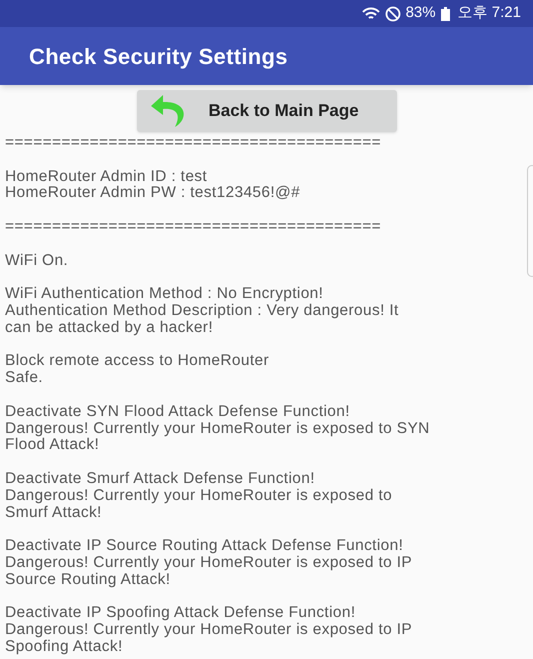 This screenshot has height=659, width=533. What do you see at coordinates (202, 311) in the screenshot?
I see `report-line: Authentication Method Description : Very dangerous! It` at bounding box center [202, 311].